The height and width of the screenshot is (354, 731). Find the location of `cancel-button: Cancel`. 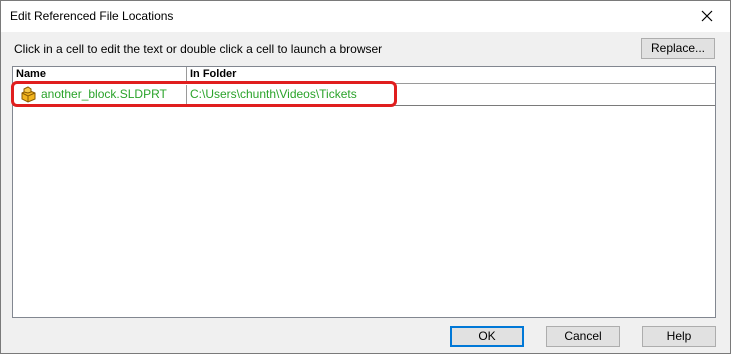

cancel-button: Cancel is located at coordinates (583, 336).